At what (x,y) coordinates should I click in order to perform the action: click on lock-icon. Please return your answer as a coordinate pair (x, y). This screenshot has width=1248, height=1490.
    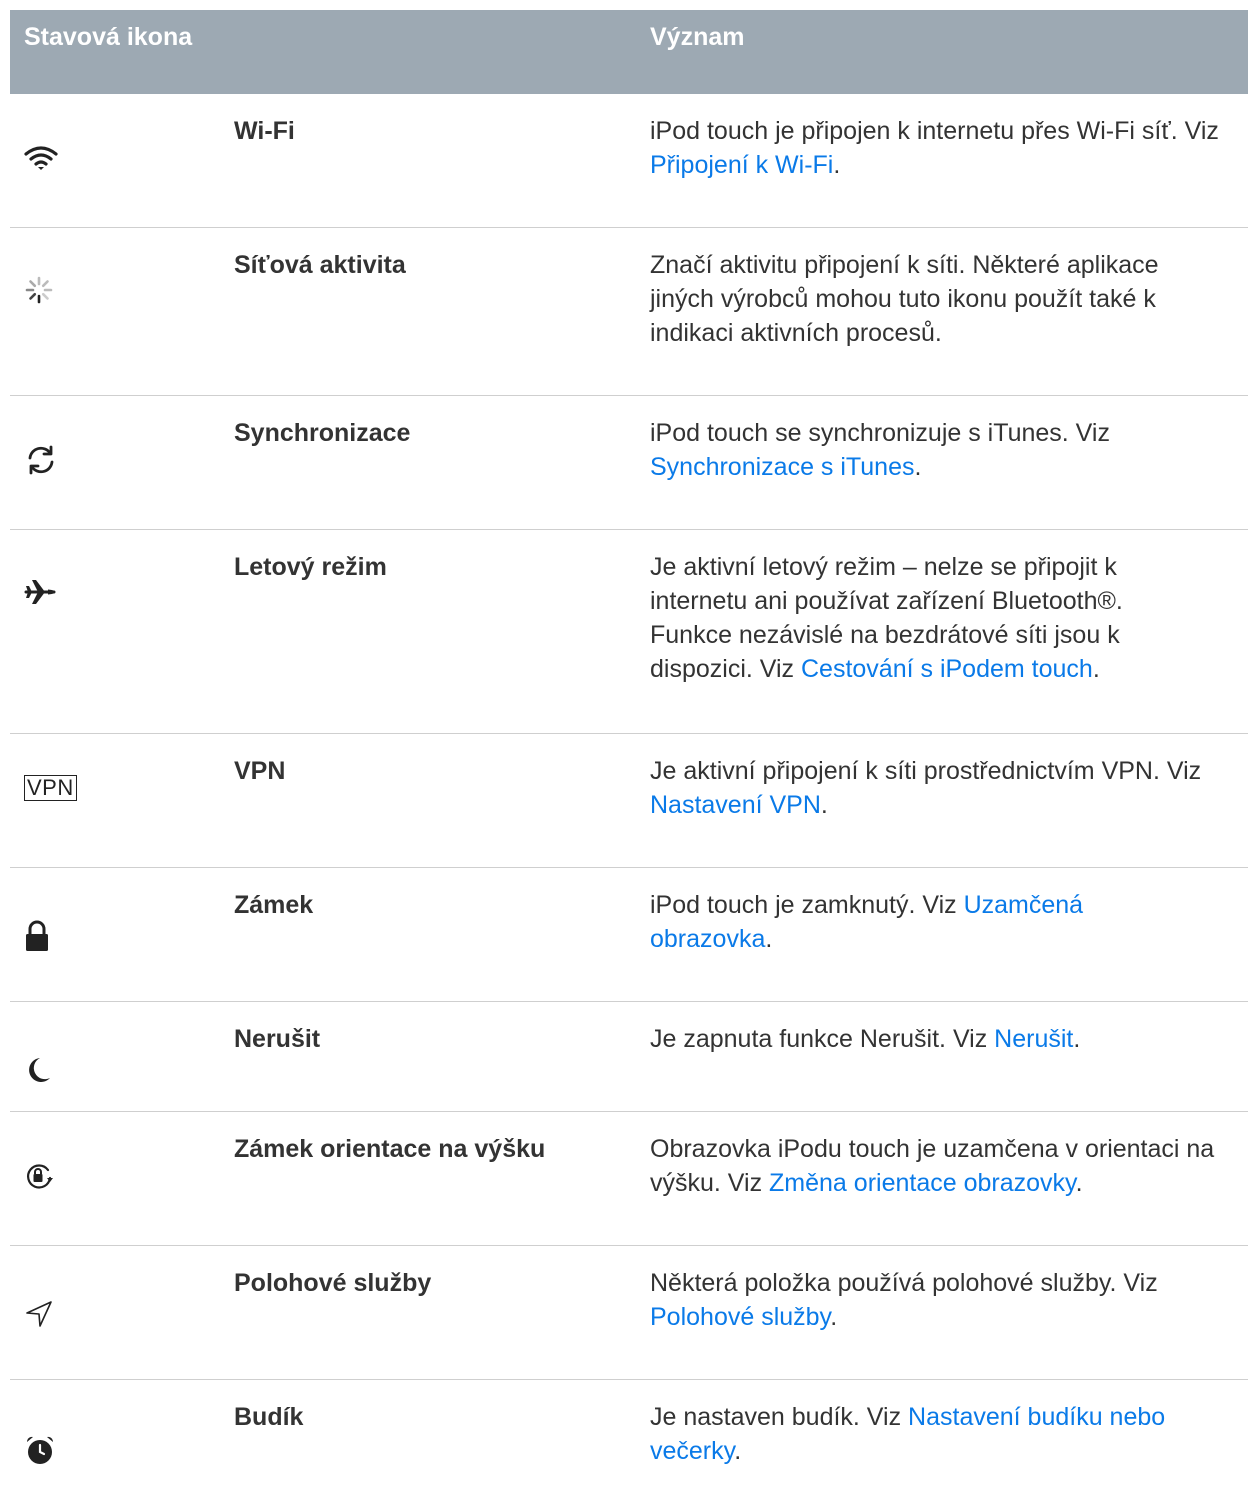
    Looking at the image, I should click on (59, 936).